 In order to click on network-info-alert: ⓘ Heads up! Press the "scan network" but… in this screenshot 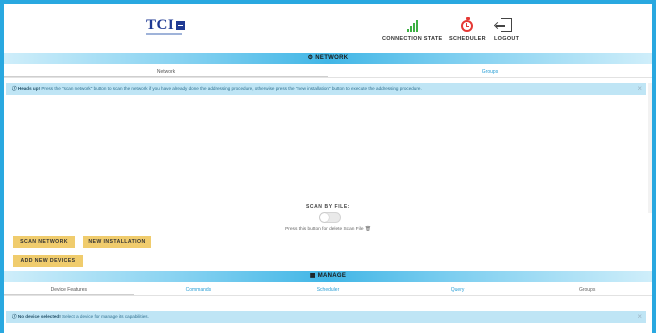, I will do `click(326, 89)`.